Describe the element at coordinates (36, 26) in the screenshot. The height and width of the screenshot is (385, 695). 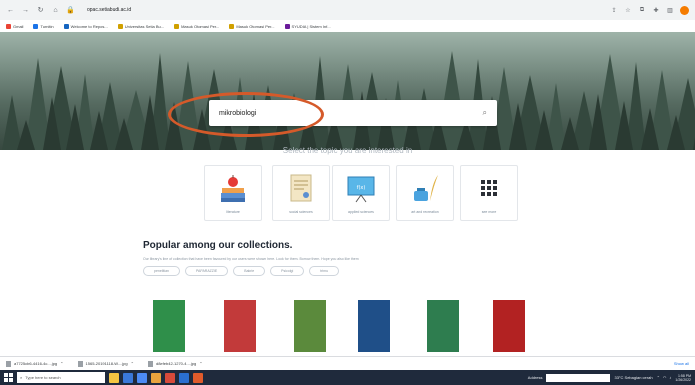
I see `turnitin-icon` at that location.